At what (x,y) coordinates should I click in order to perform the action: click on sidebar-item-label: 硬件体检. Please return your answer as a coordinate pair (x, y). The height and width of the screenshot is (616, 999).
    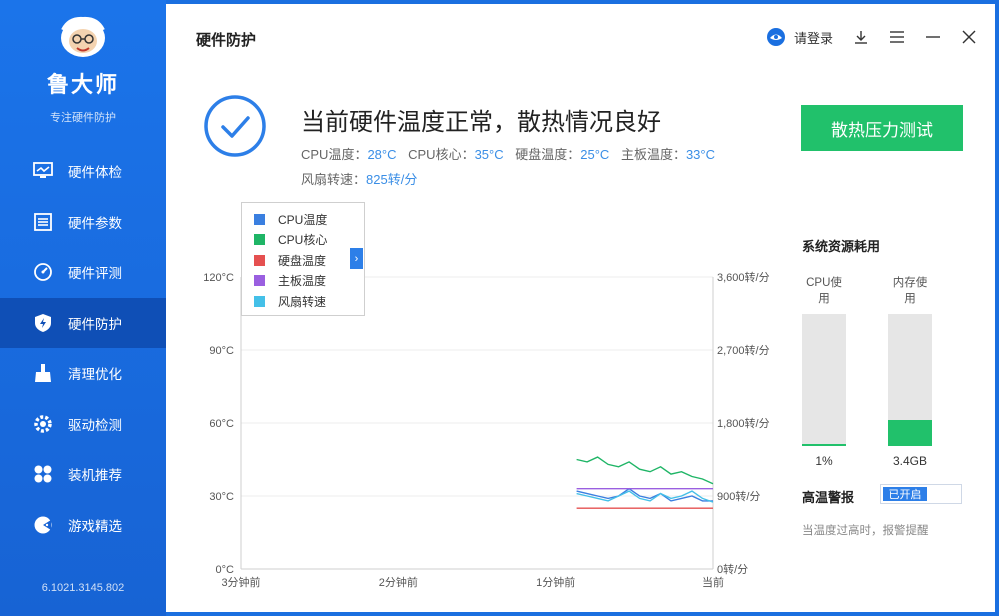
    Looking at the image, I should click on (95, 173).